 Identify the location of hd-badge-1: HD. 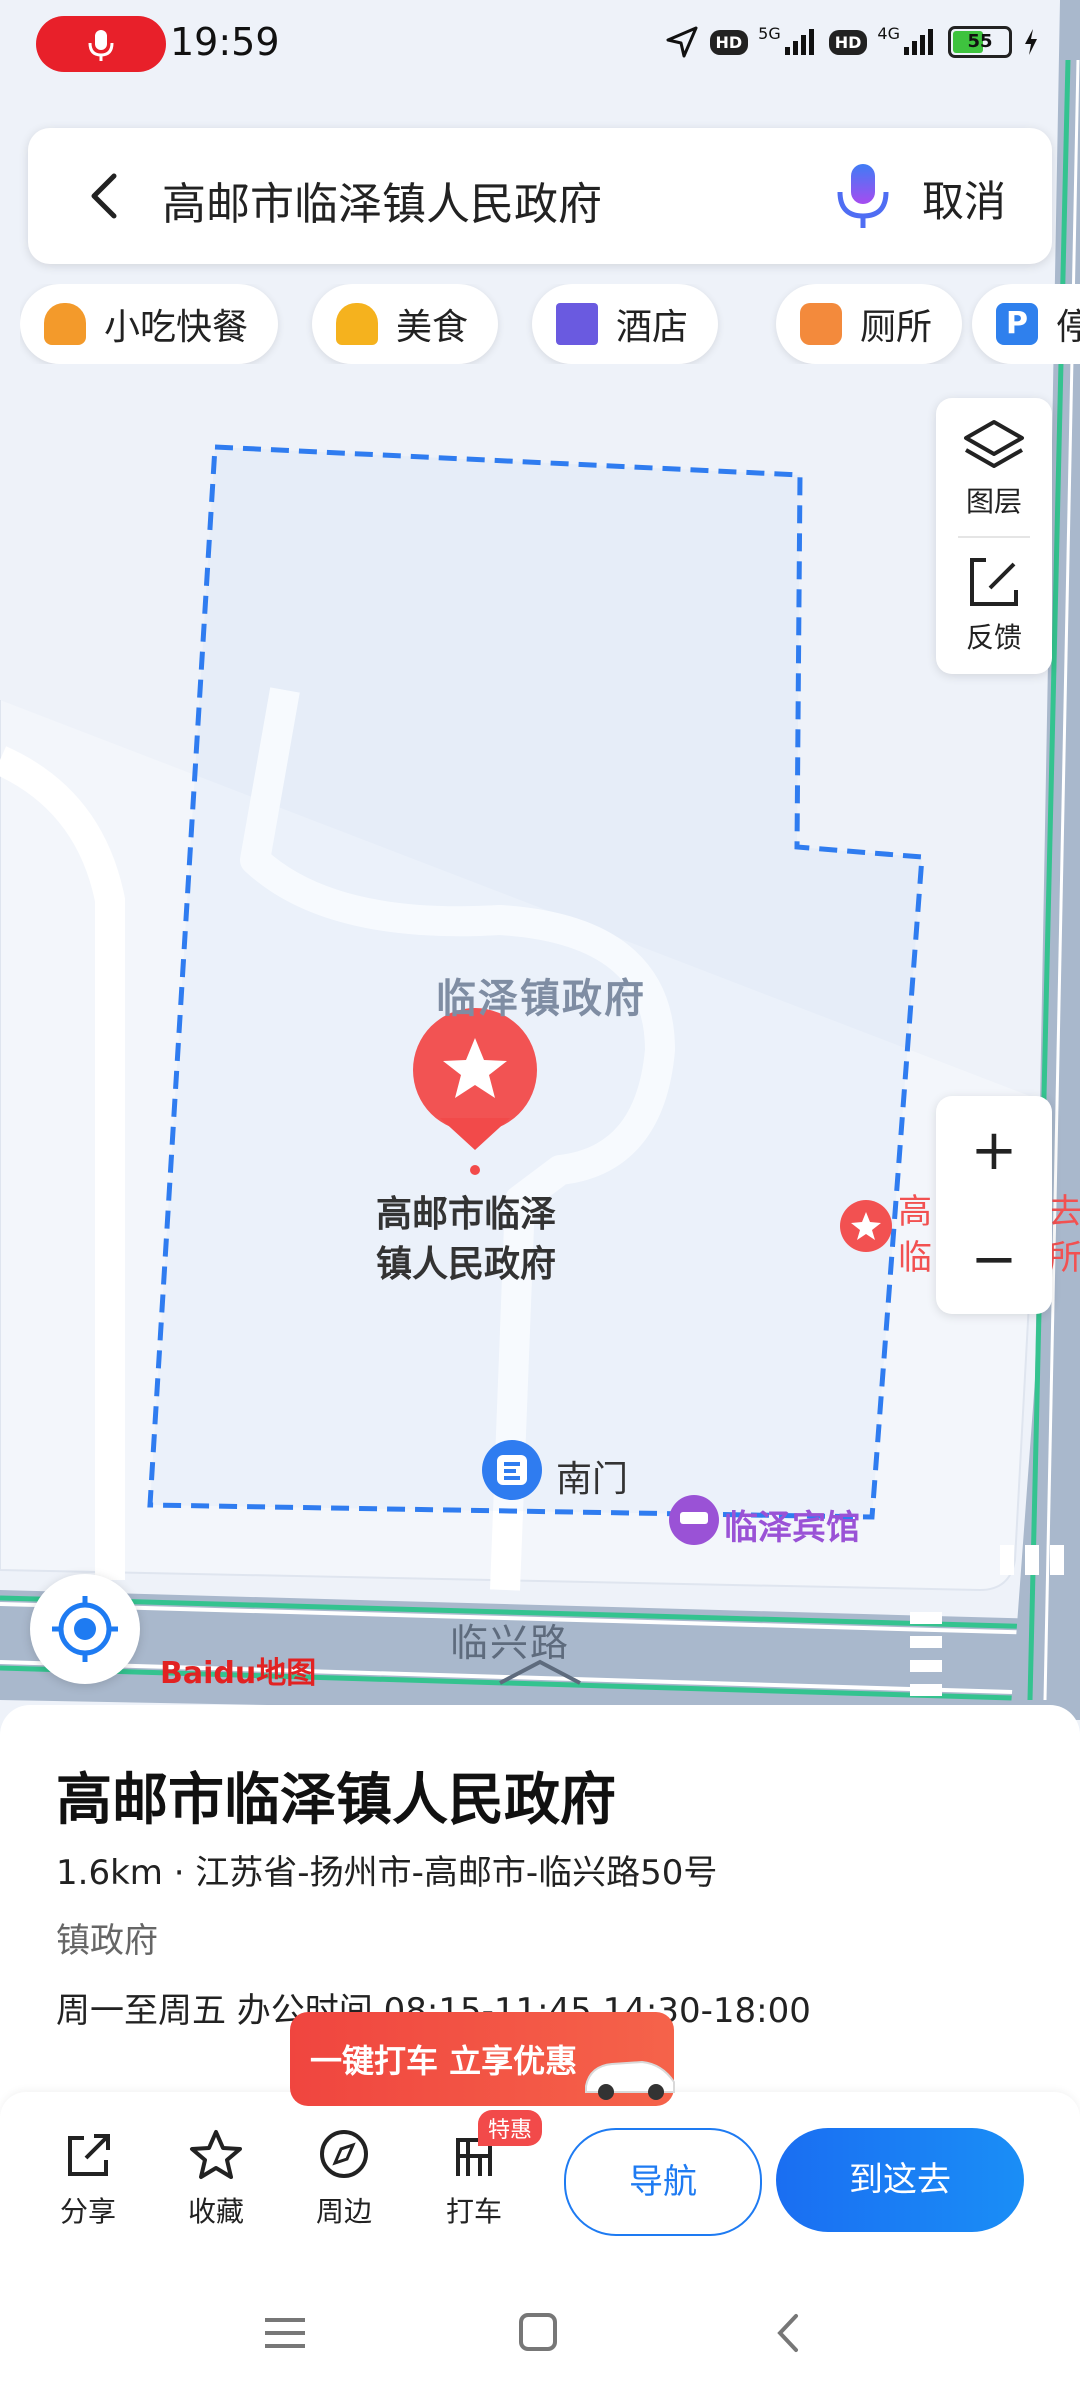
(729, 42).